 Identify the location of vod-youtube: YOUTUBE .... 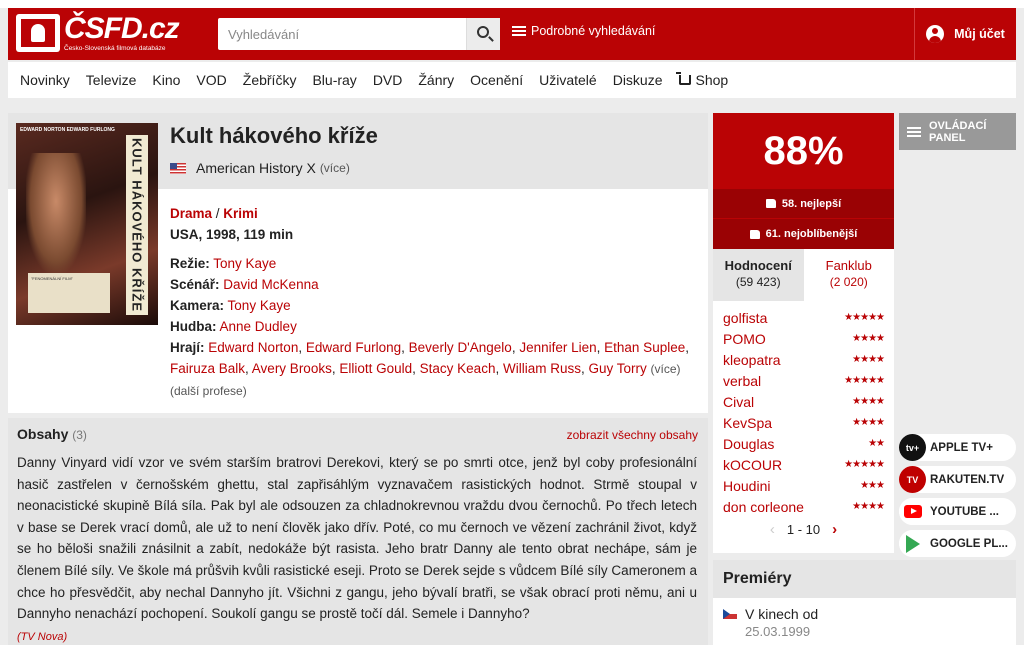
(957, 511).